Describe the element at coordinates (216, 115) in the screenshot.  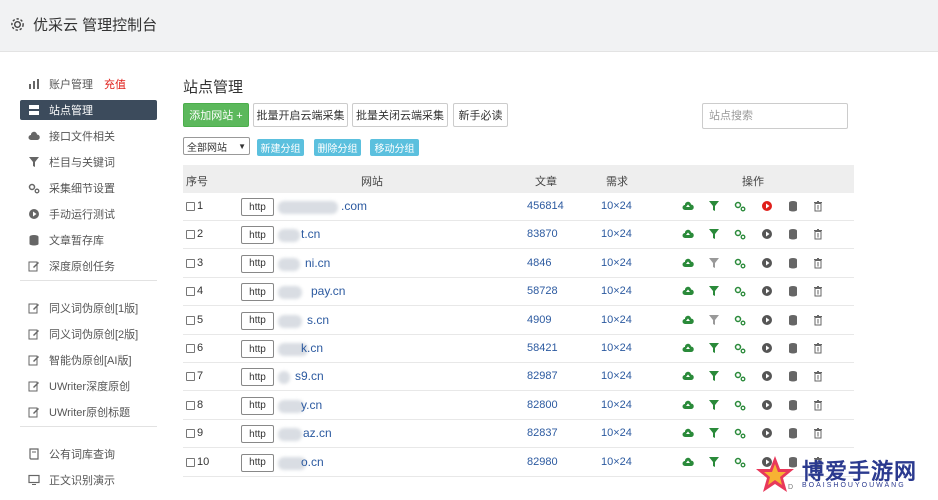
I see `add-site-button: 添加网站 +` at that location.